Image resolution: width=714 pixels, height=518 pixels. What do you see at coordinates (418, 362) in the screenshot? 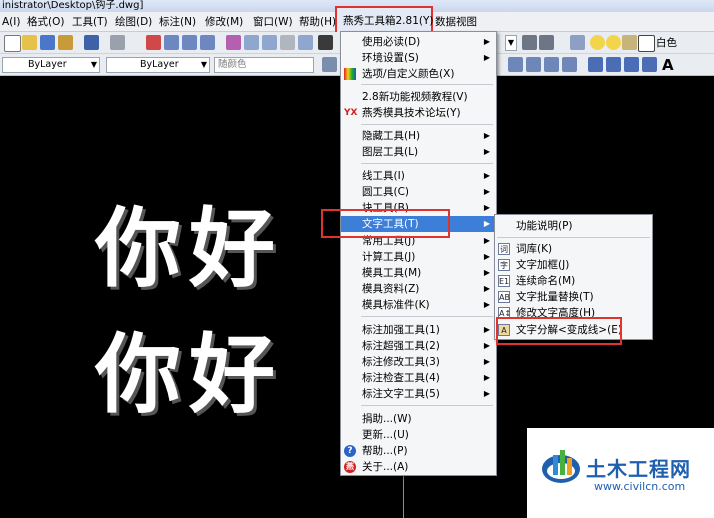
I see `menu-item-dim-modify: 标注修改工具(3) ▶` at bounding box center [418, 362].